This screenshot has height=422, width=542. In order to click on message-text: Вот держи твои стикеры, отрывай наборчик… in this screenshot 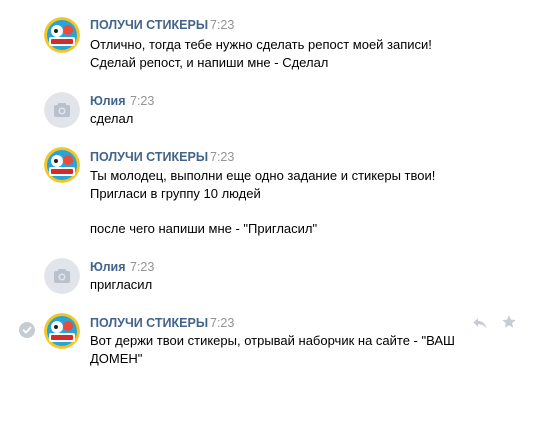, I will do `click(272, 340)`.